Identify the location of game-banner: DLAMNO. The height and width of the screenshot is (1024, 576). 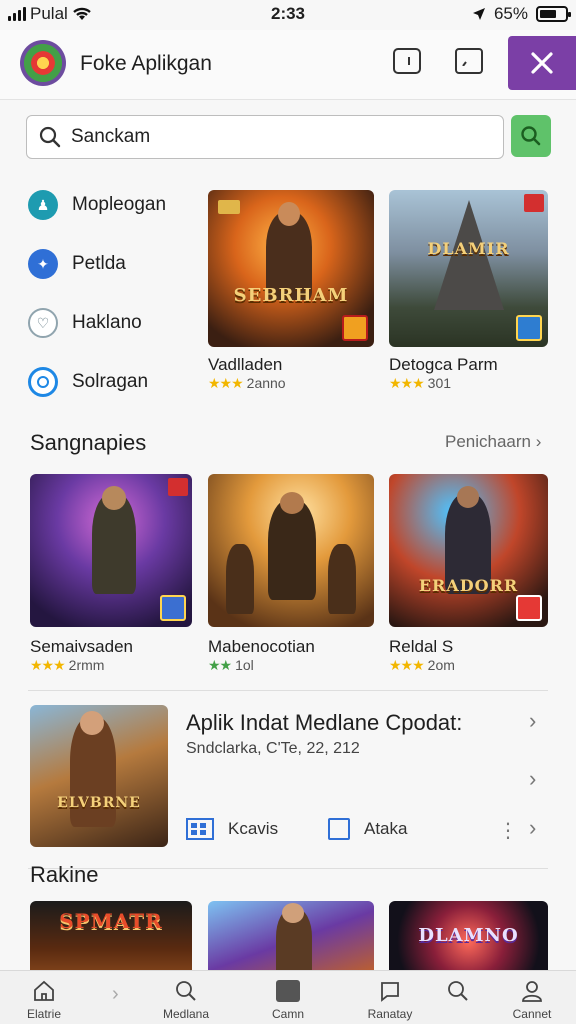
(468, 935).